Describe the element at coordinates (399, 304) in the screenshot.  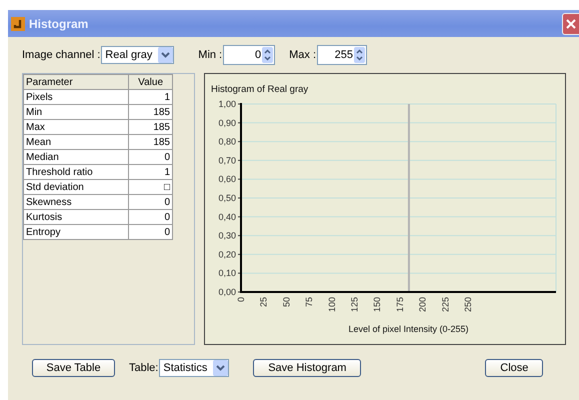
I see `x-tick-label: 175` at that location.